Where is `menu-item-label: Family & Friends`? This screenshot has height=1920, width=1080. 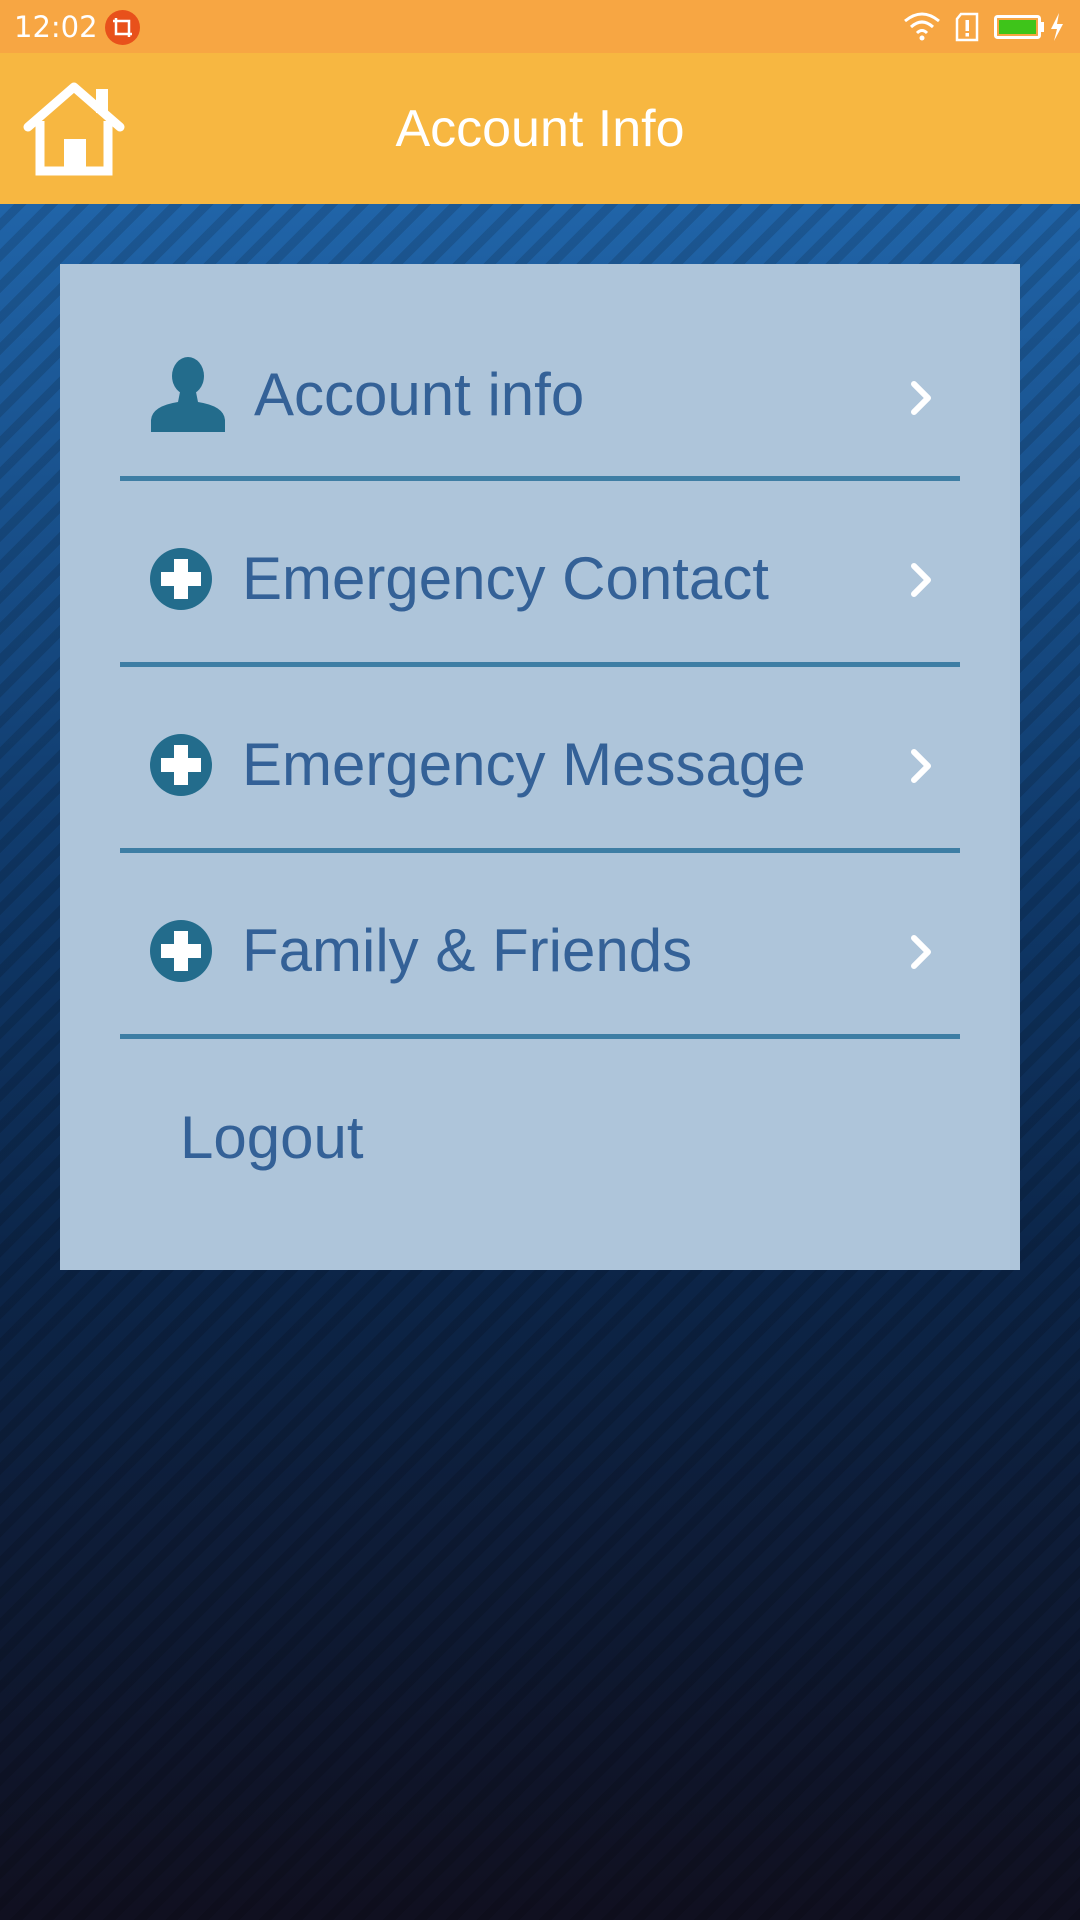
menu-item-label: Family & Friends is located at coordinates (467, 950).